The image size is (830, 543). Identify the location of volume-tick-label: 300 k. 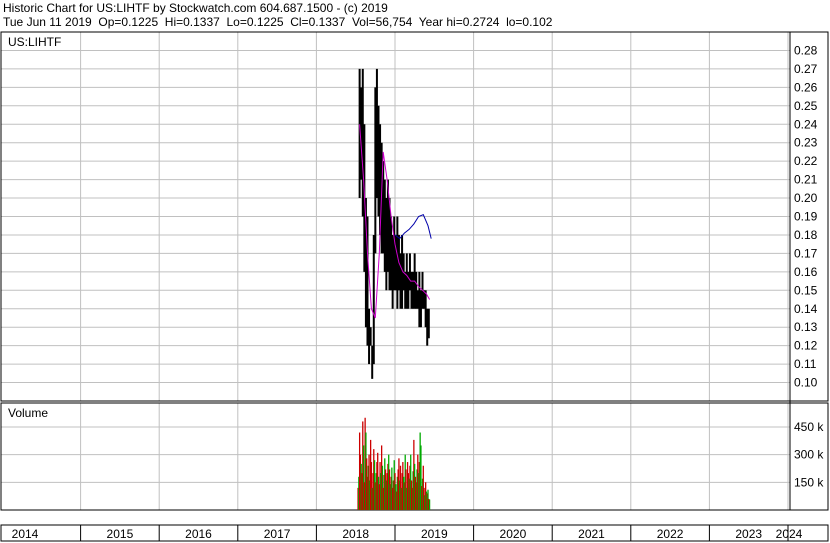
(809, 455).